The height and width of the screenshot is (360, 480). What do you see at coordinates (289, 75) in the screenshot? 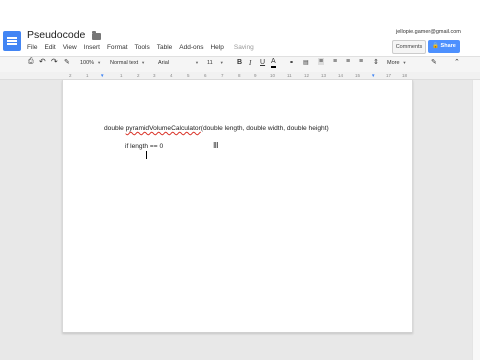
I see `ruler-tick: 11` at bounding box center [289, 75].